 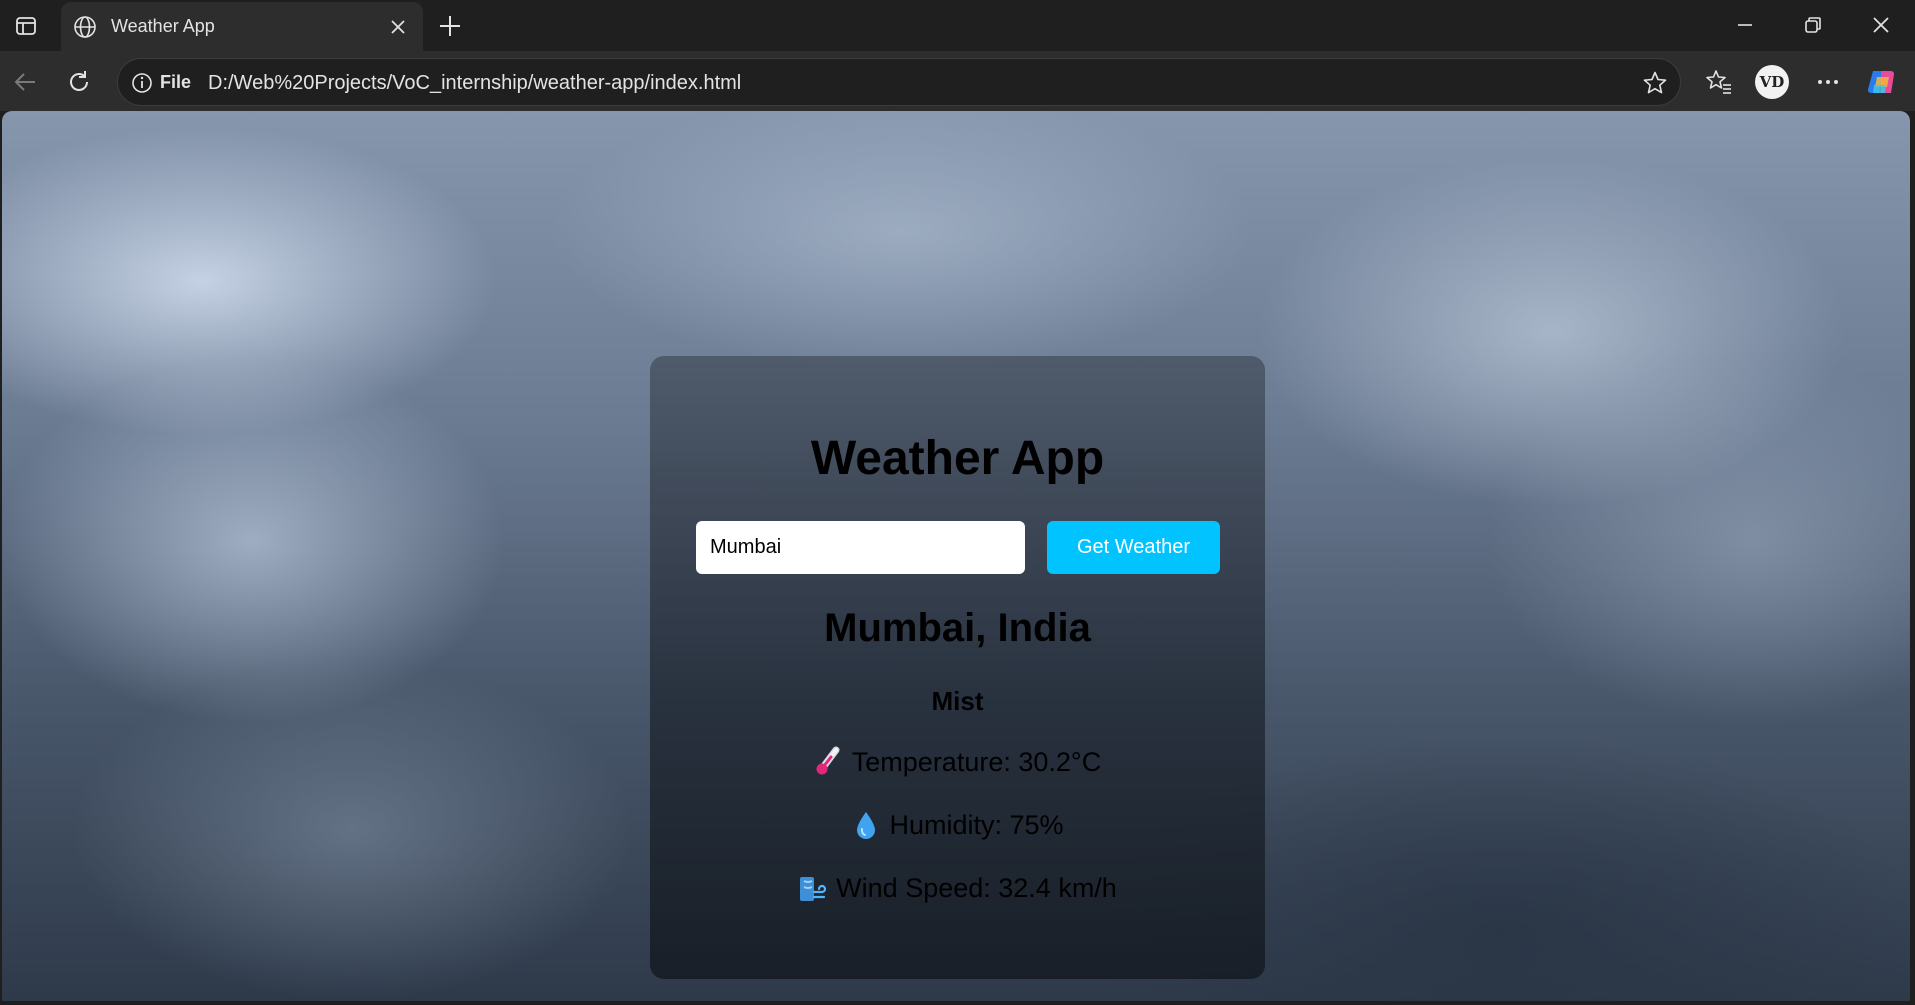 I want to click on close-window-icon, so click(x=1881, y=25).